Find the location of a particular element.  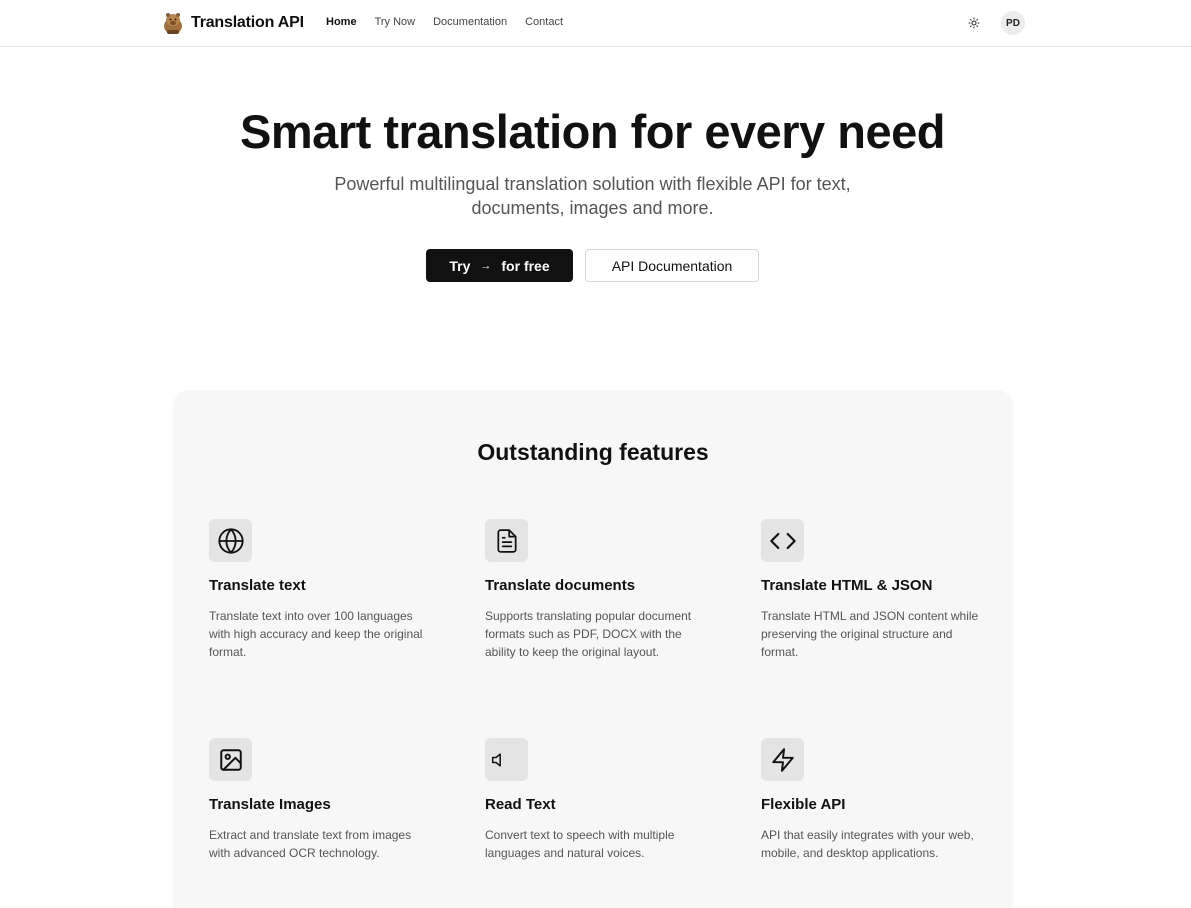

lightning-icon is located at coordinates (782, 759).